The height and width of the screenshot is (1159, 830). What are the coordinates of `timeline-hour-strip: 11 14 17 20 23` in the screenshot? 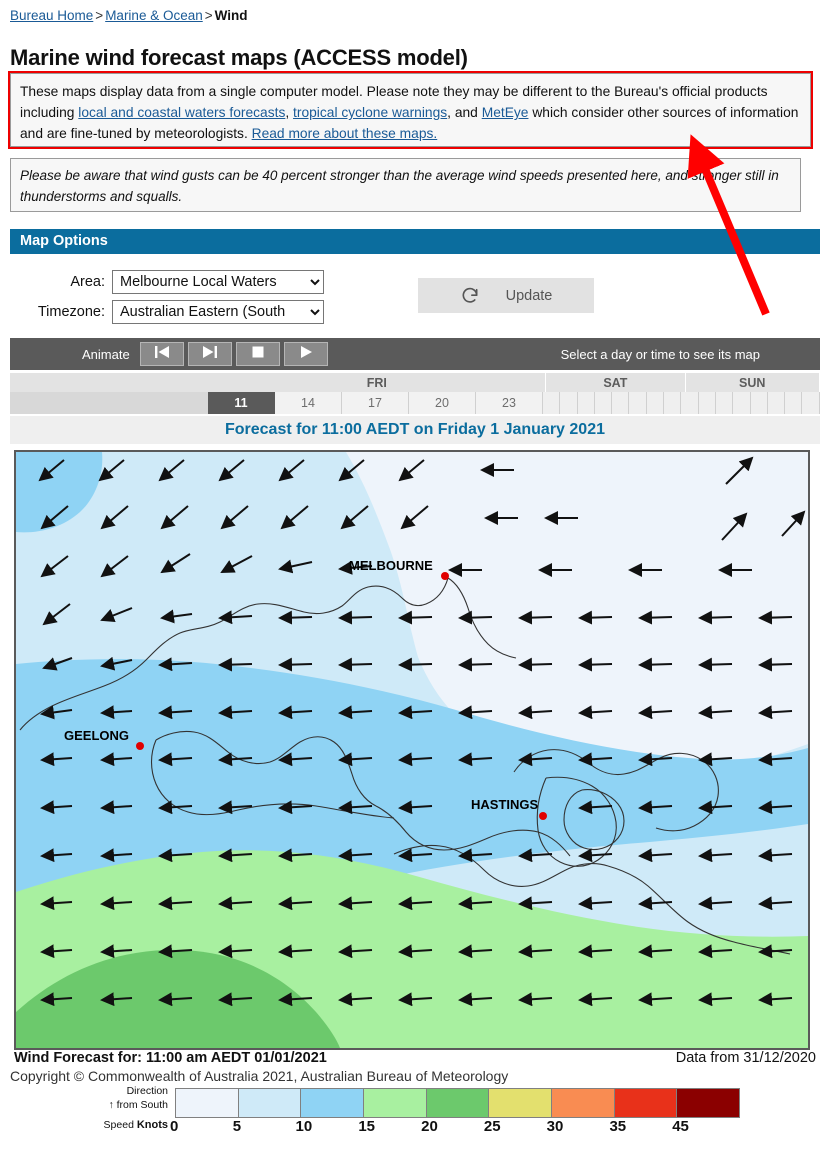 It's located at (415, 403).